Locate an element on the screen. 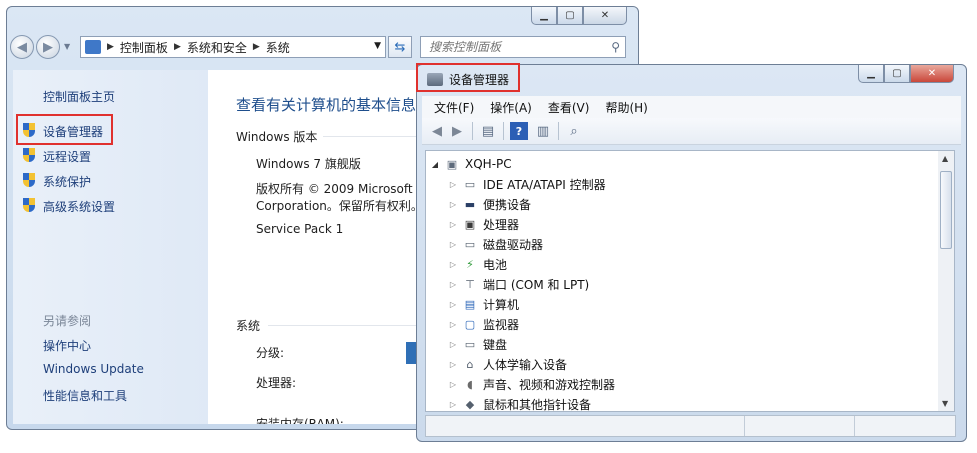  scroll-up-arrow-icon: ▲ is located at coordinates (945, 158).